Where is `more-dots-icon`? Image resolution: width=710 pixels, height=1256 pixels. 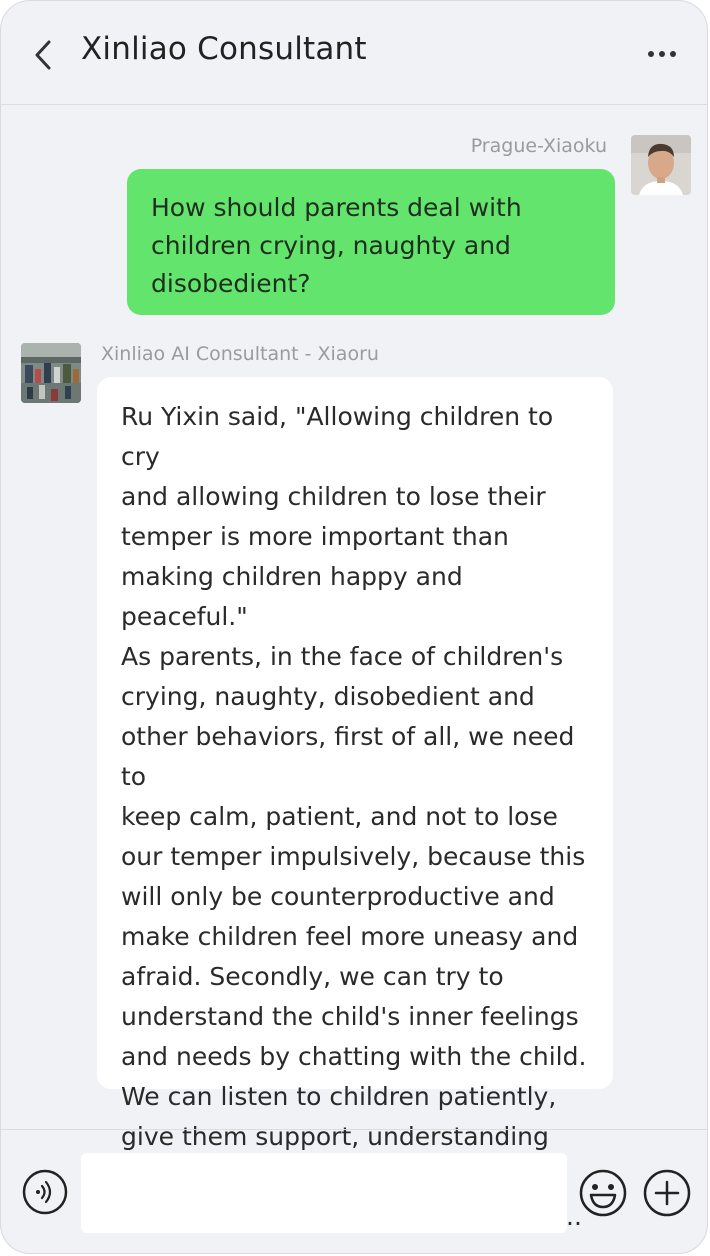
more-dots-icon is located at coordinates (662, 54).